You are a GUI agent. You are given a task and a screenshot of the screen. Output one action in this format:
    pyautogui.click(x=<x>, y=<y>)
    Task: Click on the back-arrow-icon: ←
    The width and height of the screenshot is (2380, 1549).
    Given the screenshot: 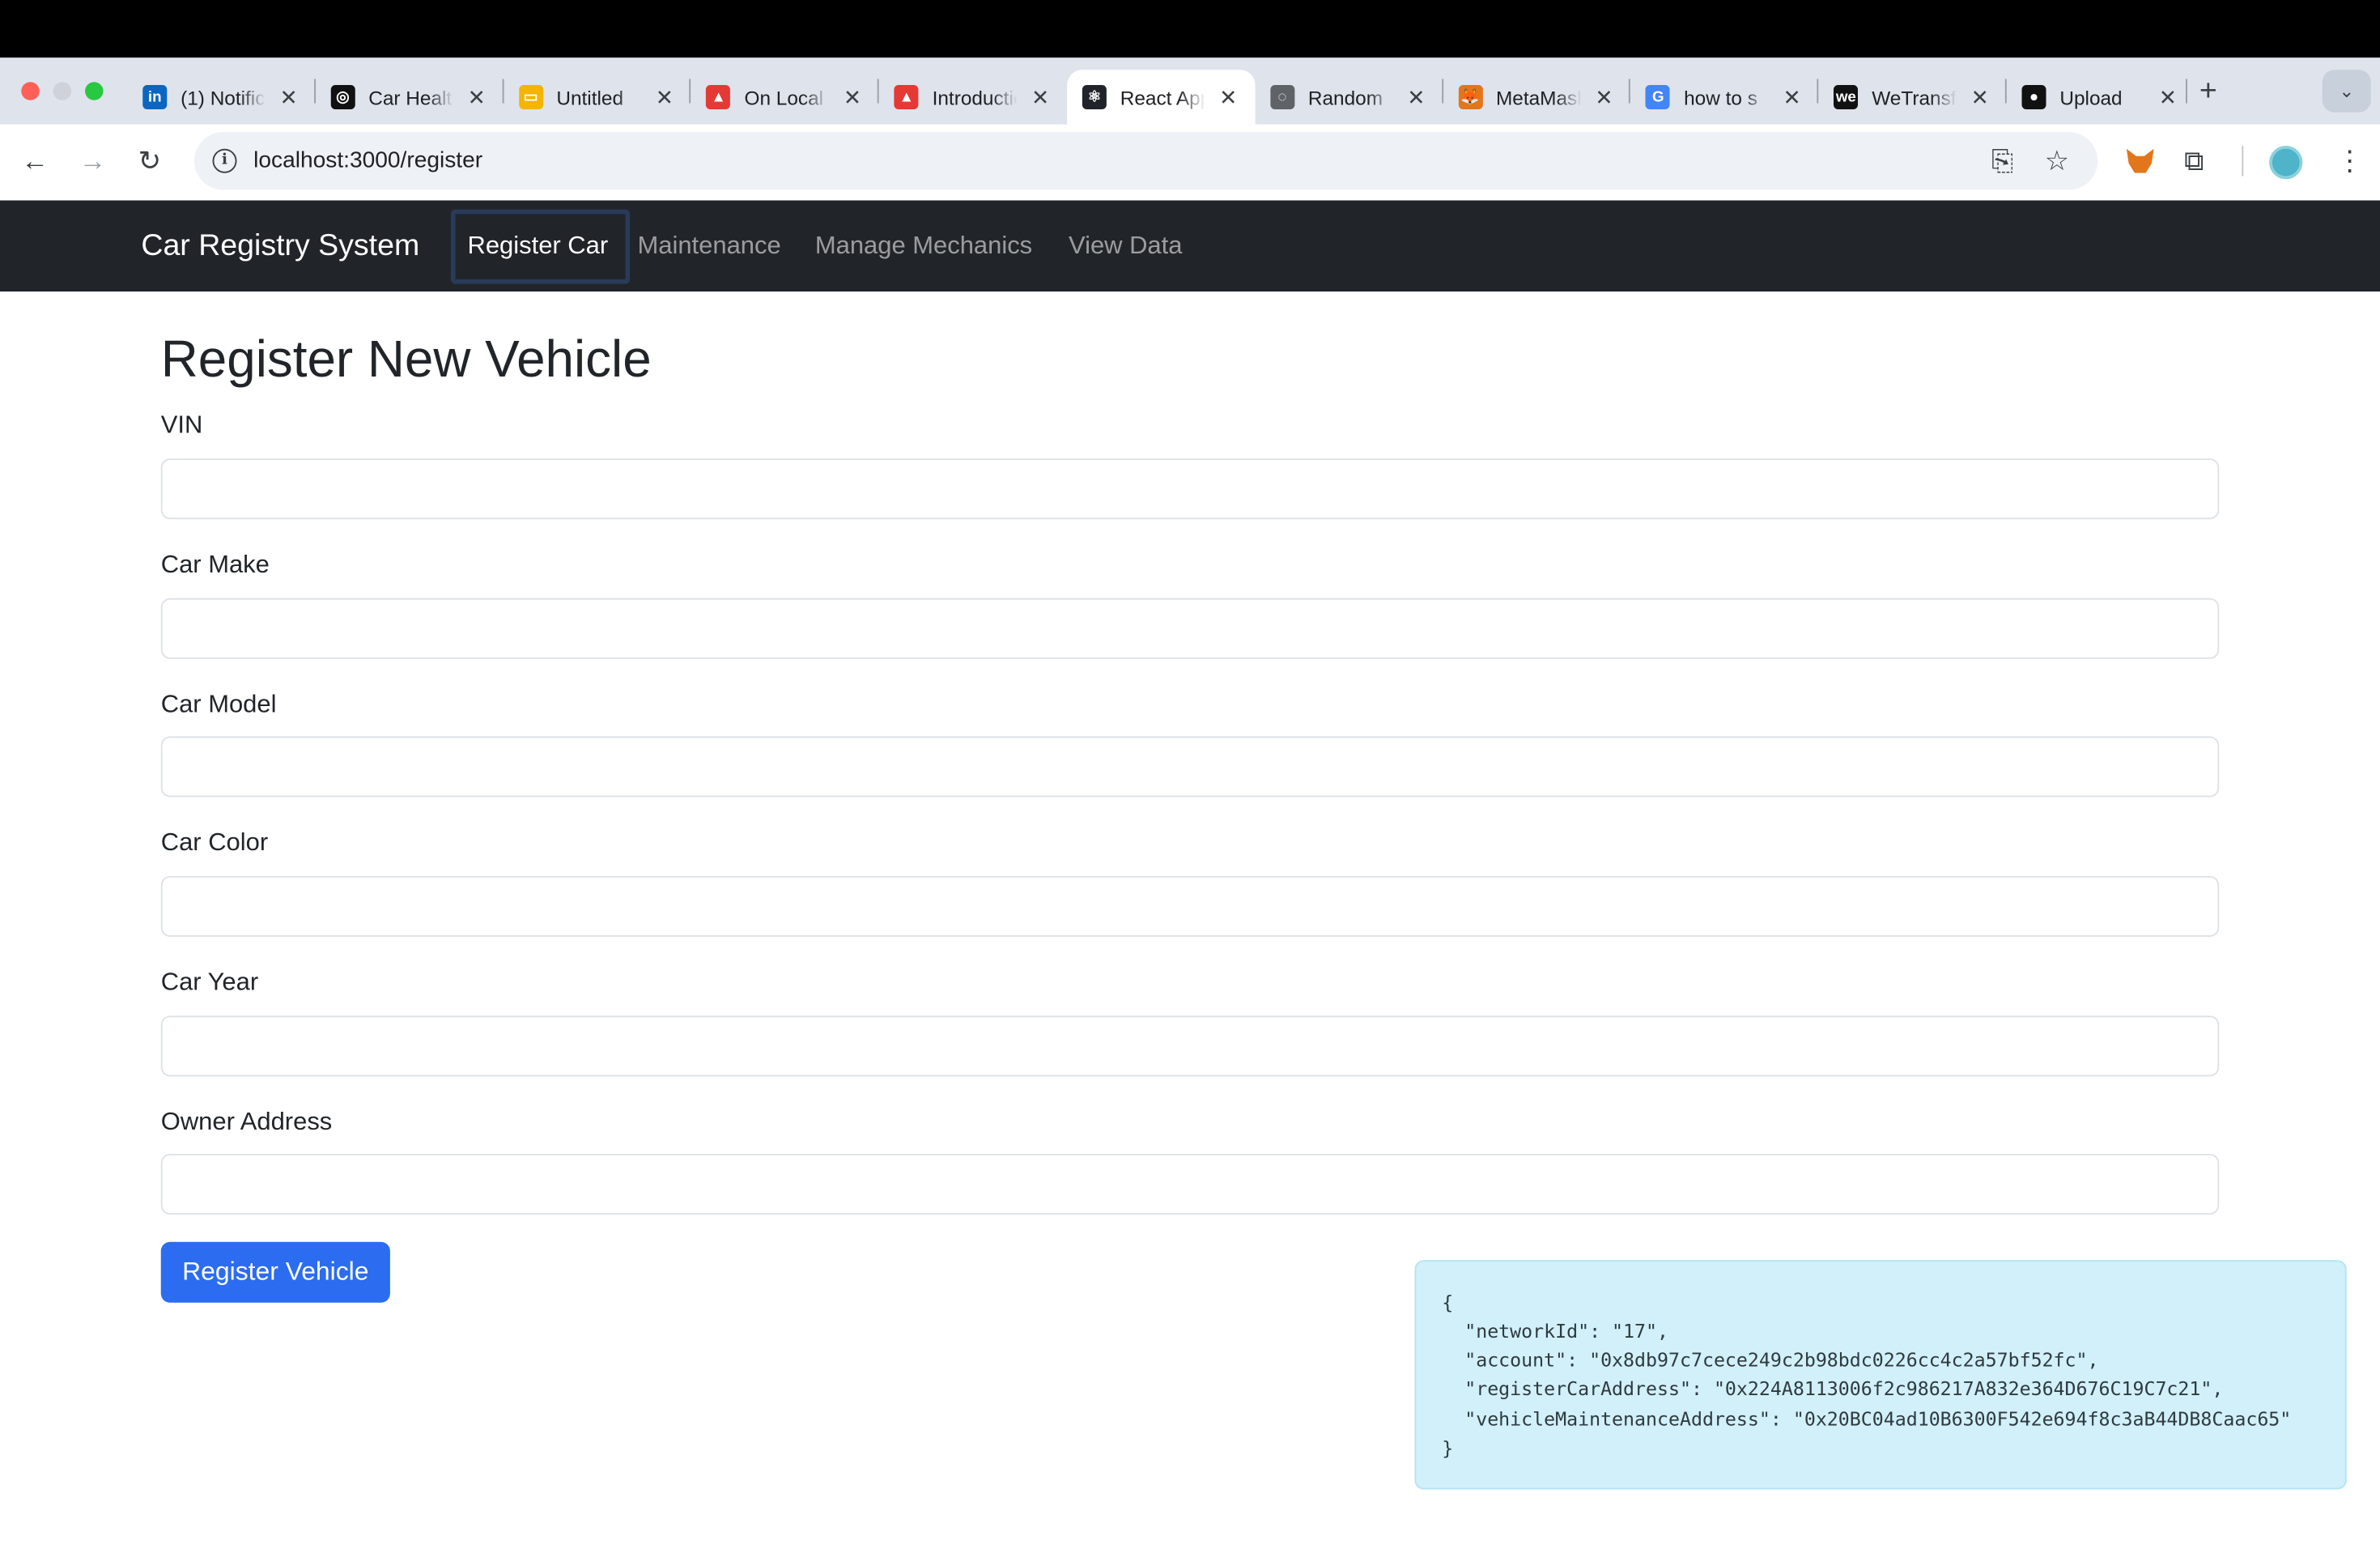 What is the action you would take?
    pyautogui.click(x=35, y=161)
    